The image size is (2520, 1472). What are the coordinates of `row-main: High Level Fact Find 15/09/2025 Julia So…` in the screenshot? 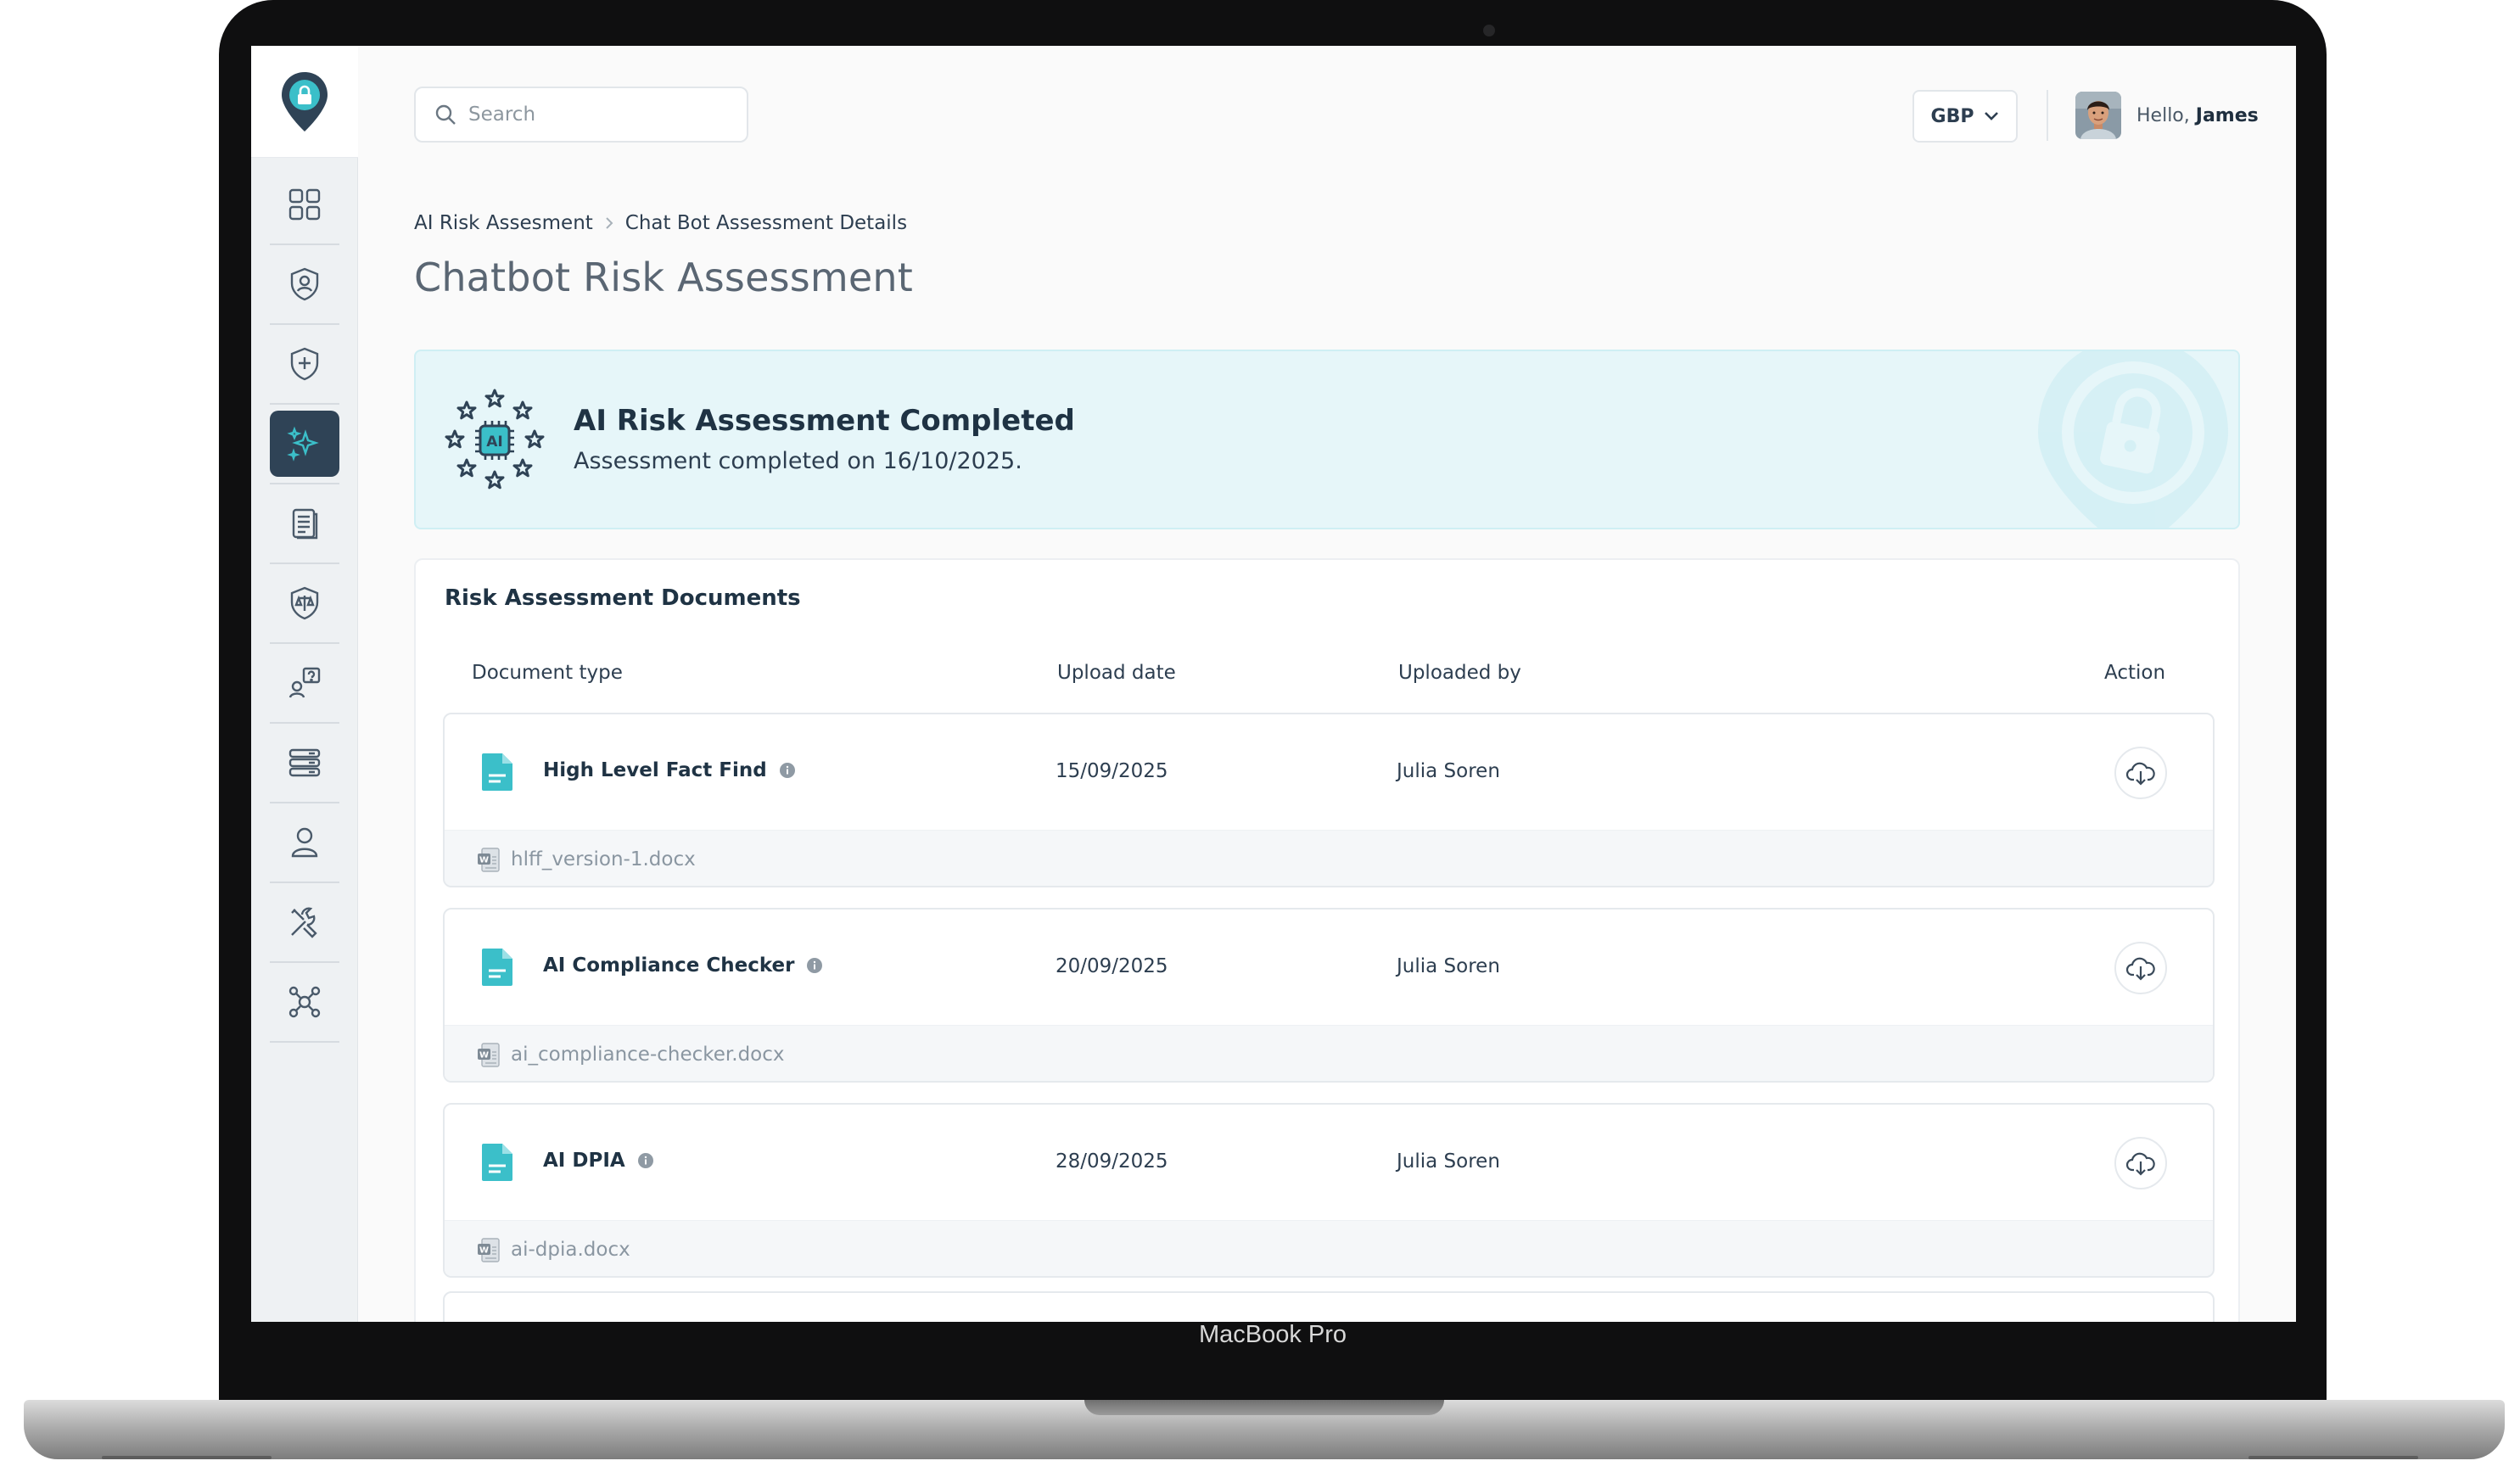 It's located at (1329, 772).